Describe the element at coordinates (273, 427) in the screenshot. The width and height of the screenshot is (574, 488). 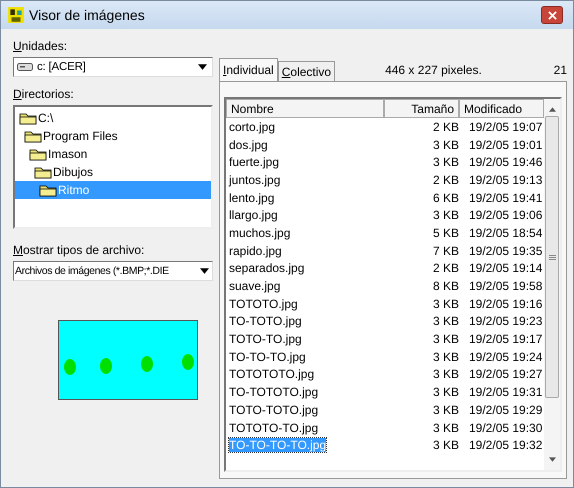
I see `file-name: TOTOTO-TO.jpg` at that location.